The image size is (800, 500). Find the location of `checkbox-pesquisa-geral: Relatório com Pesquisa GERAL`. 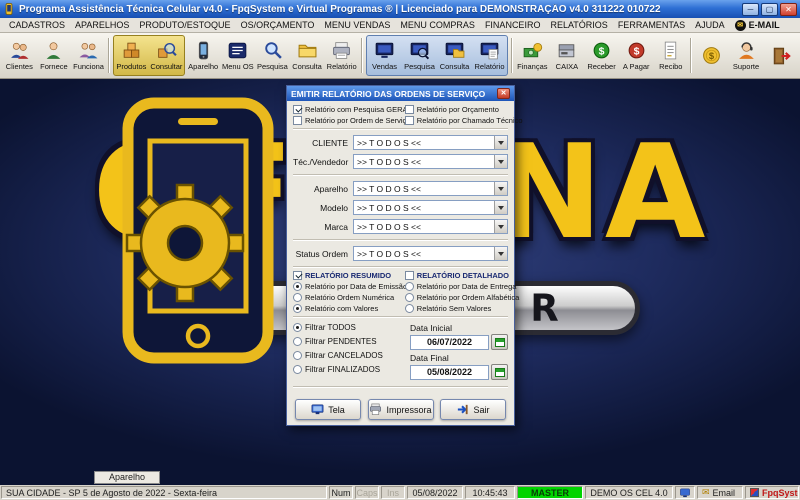

checkbox-pesquisa-geral: Relatório com Pesquisa GERAL is located at coordinates (352, 109).